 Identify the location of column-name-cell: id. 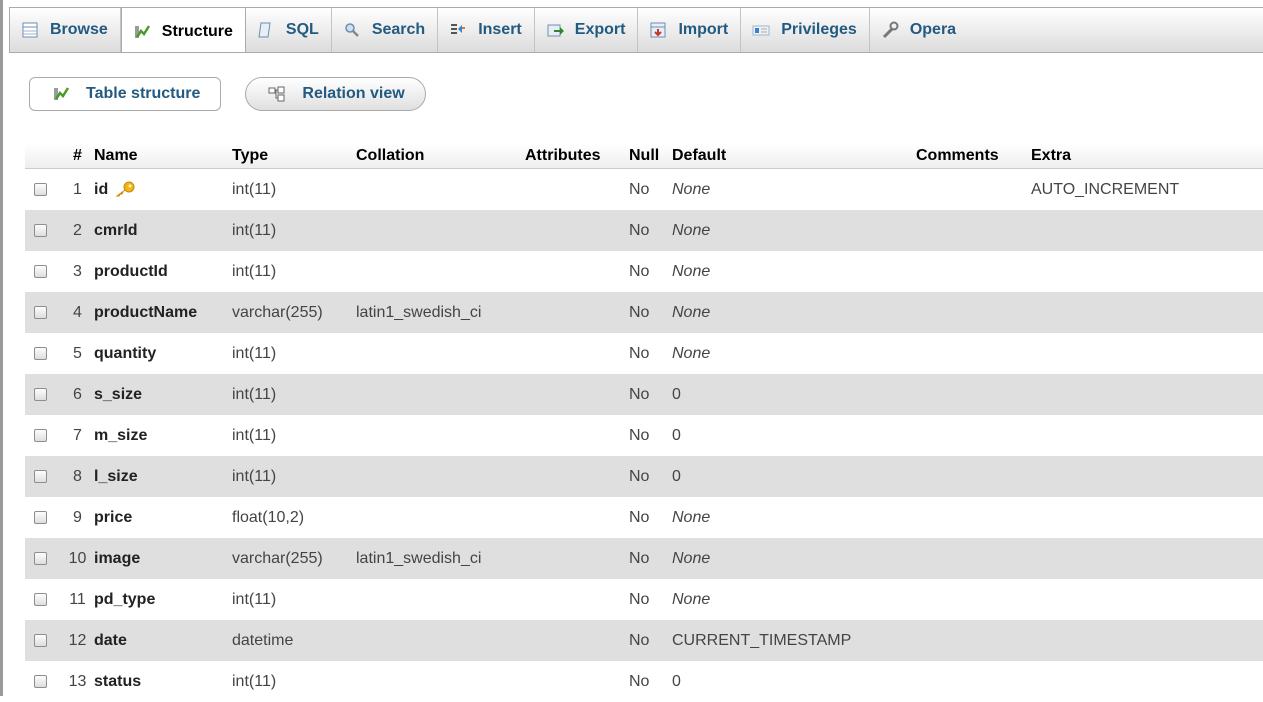
(163, 189).